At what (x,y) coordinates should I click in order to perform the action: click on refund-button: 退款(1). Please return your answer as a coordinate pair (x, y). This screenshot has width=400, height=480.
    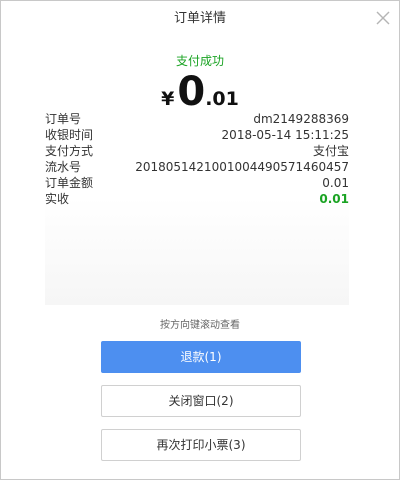
    Looking at the image, I should click on (201, 357).